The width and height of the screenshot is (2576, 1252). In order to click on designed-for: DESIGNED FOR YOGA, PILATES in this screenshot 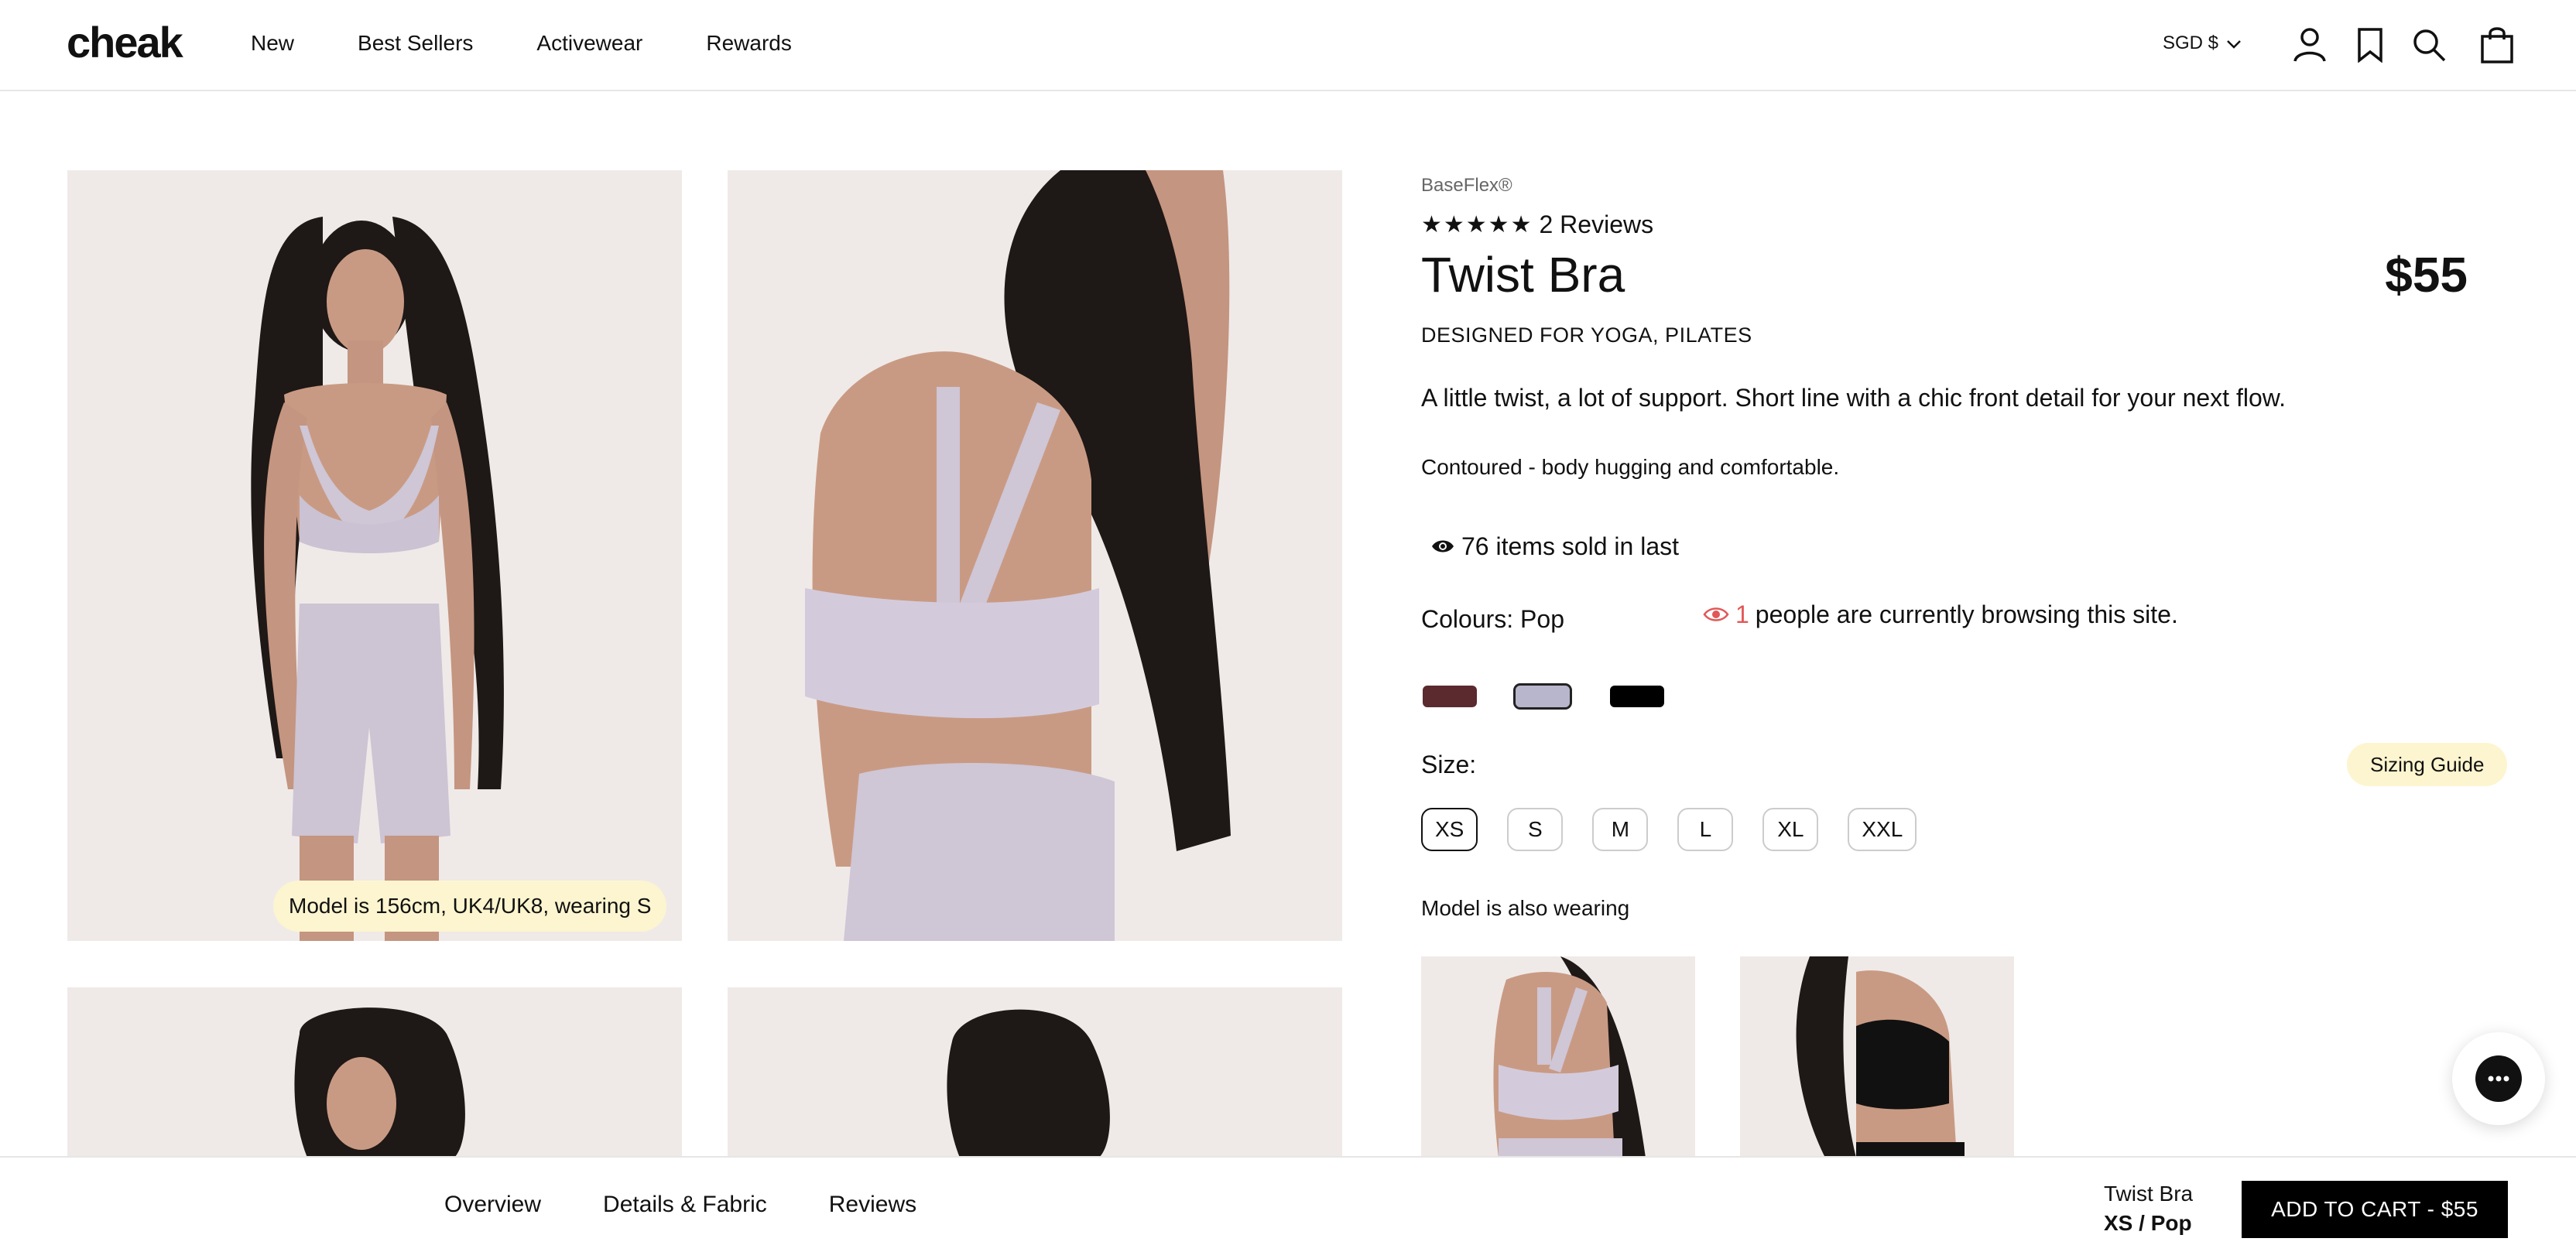, I will do `click(1587, 335)`.